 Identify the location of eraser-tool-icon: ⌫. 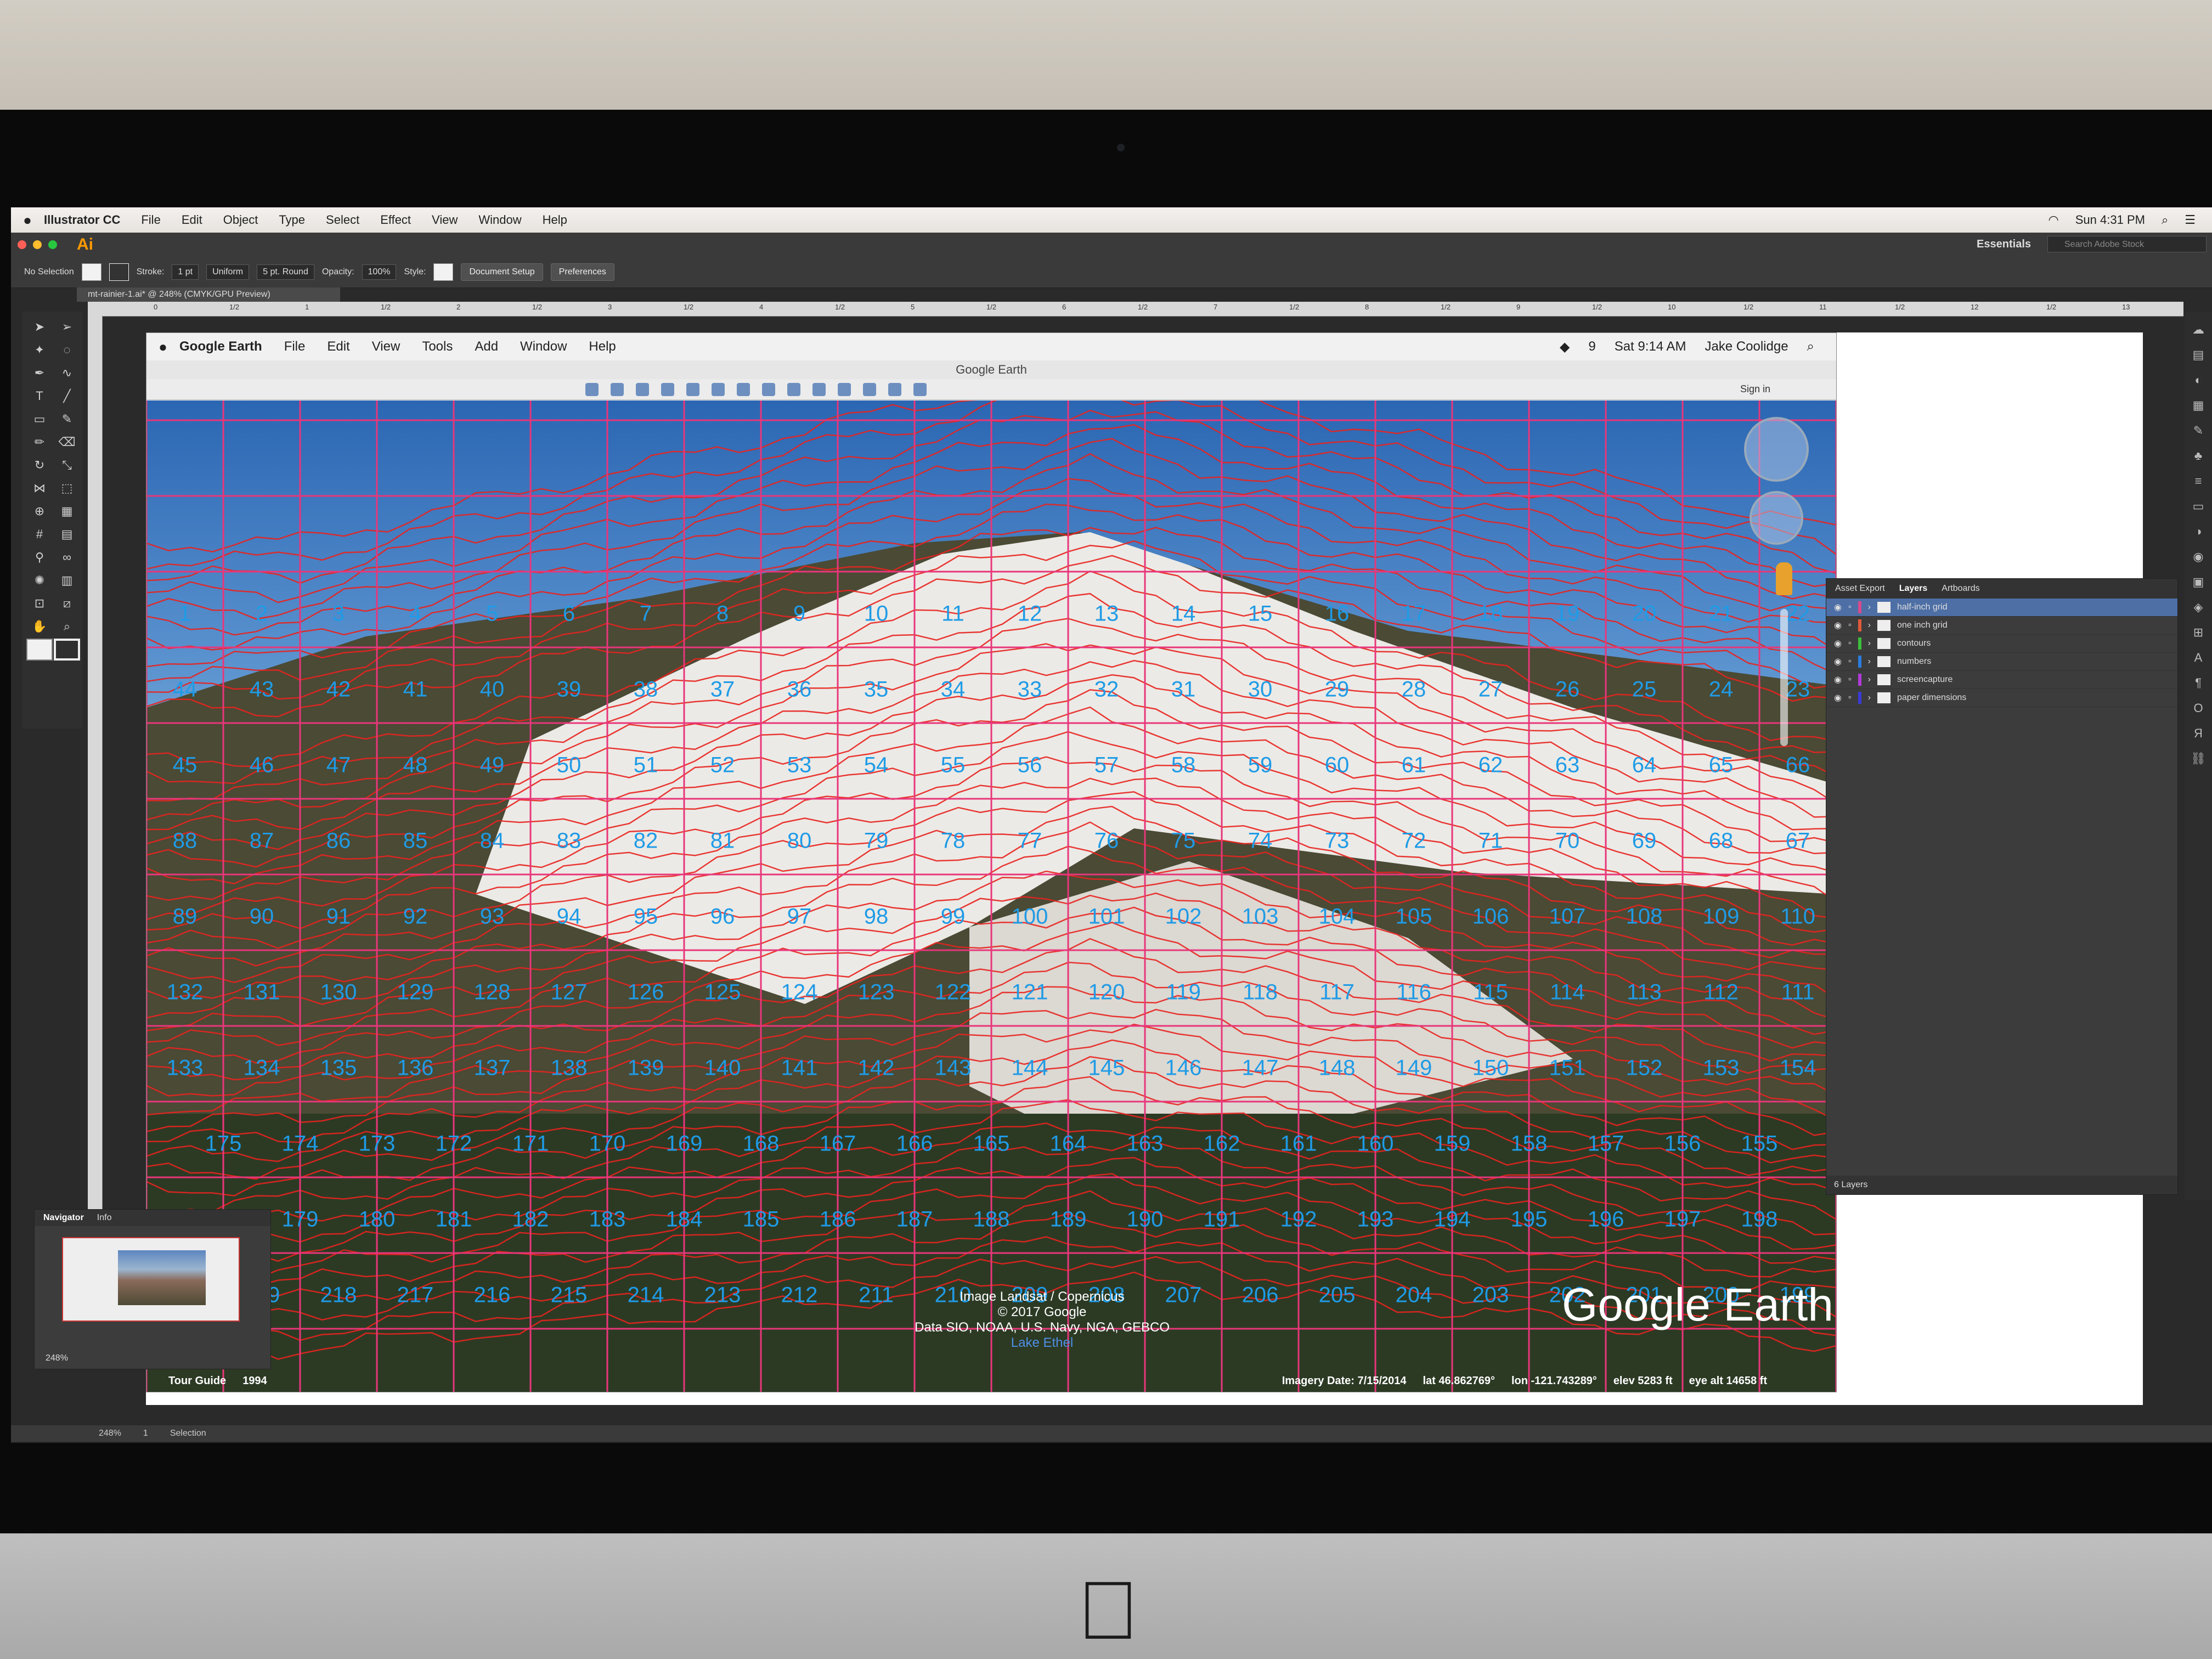
(67, 442).